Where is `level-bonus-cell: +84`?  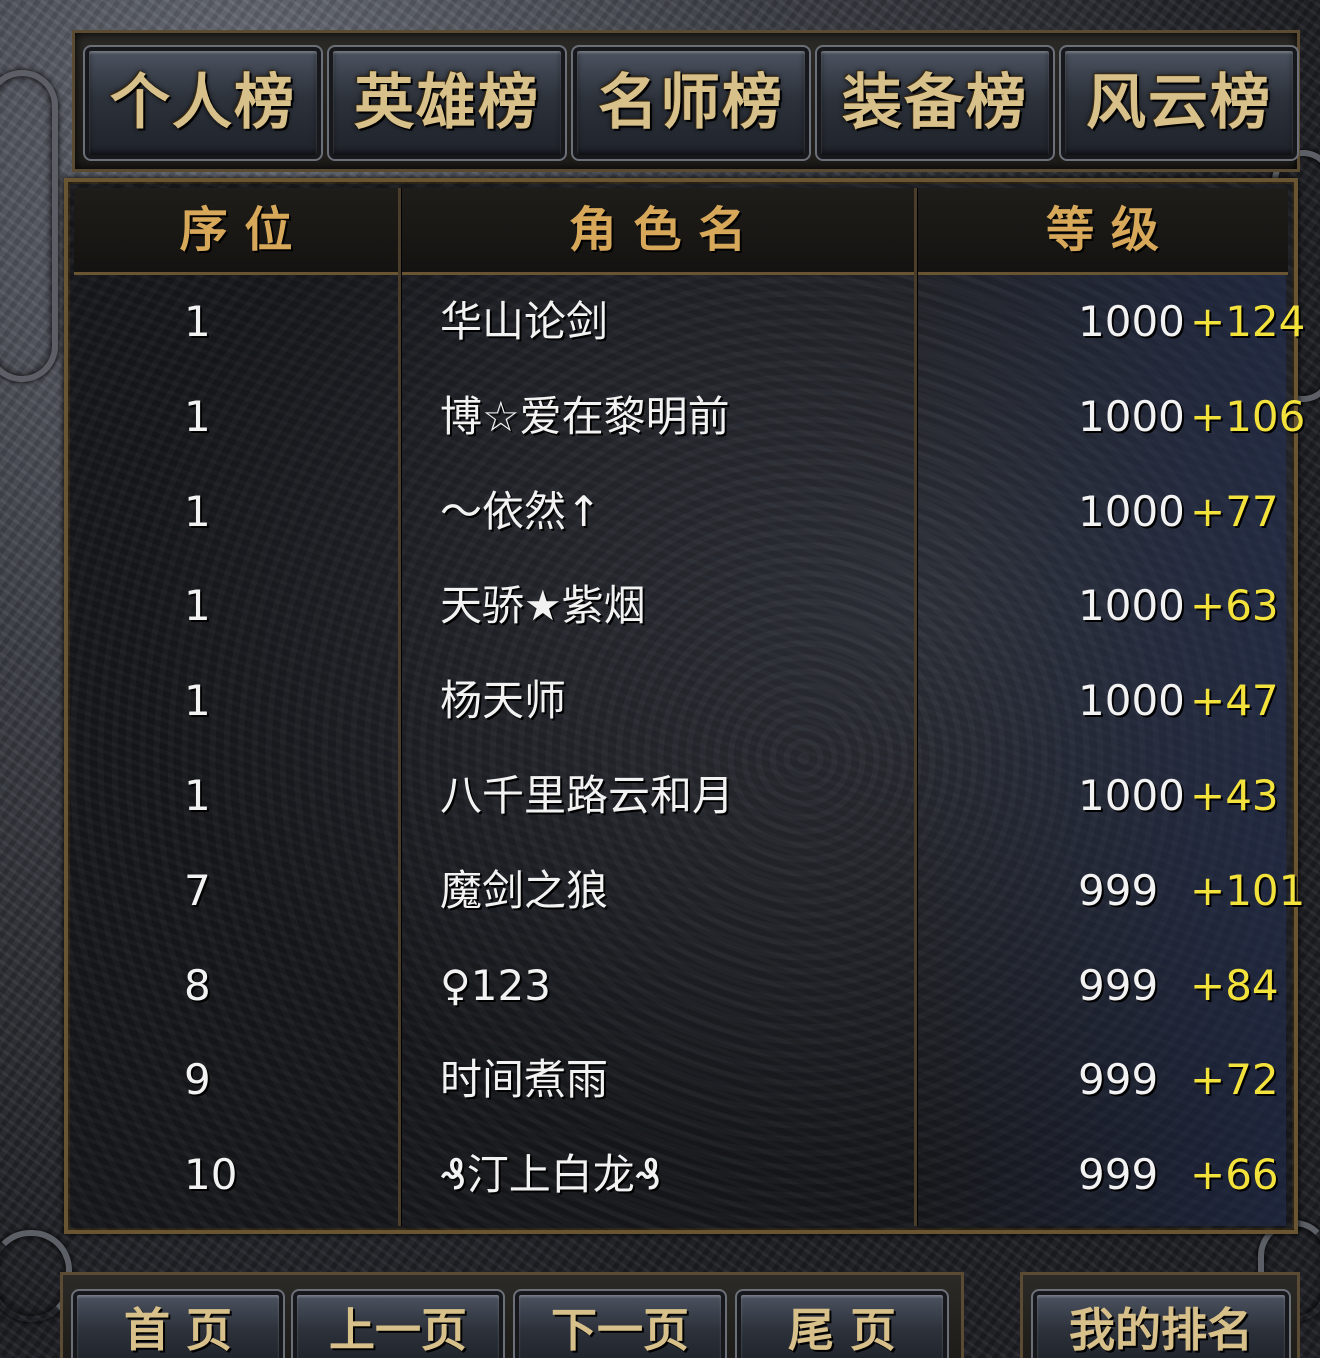 level-bonus-cell: +84 is located at coordinates (1234, 985).